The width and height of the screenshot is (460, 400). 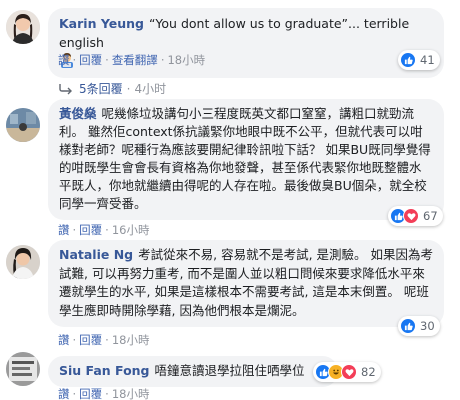 I want to click on comment-text: 唔鐘意讀退學拉阻住哂學位, so click(x=229, y=370).